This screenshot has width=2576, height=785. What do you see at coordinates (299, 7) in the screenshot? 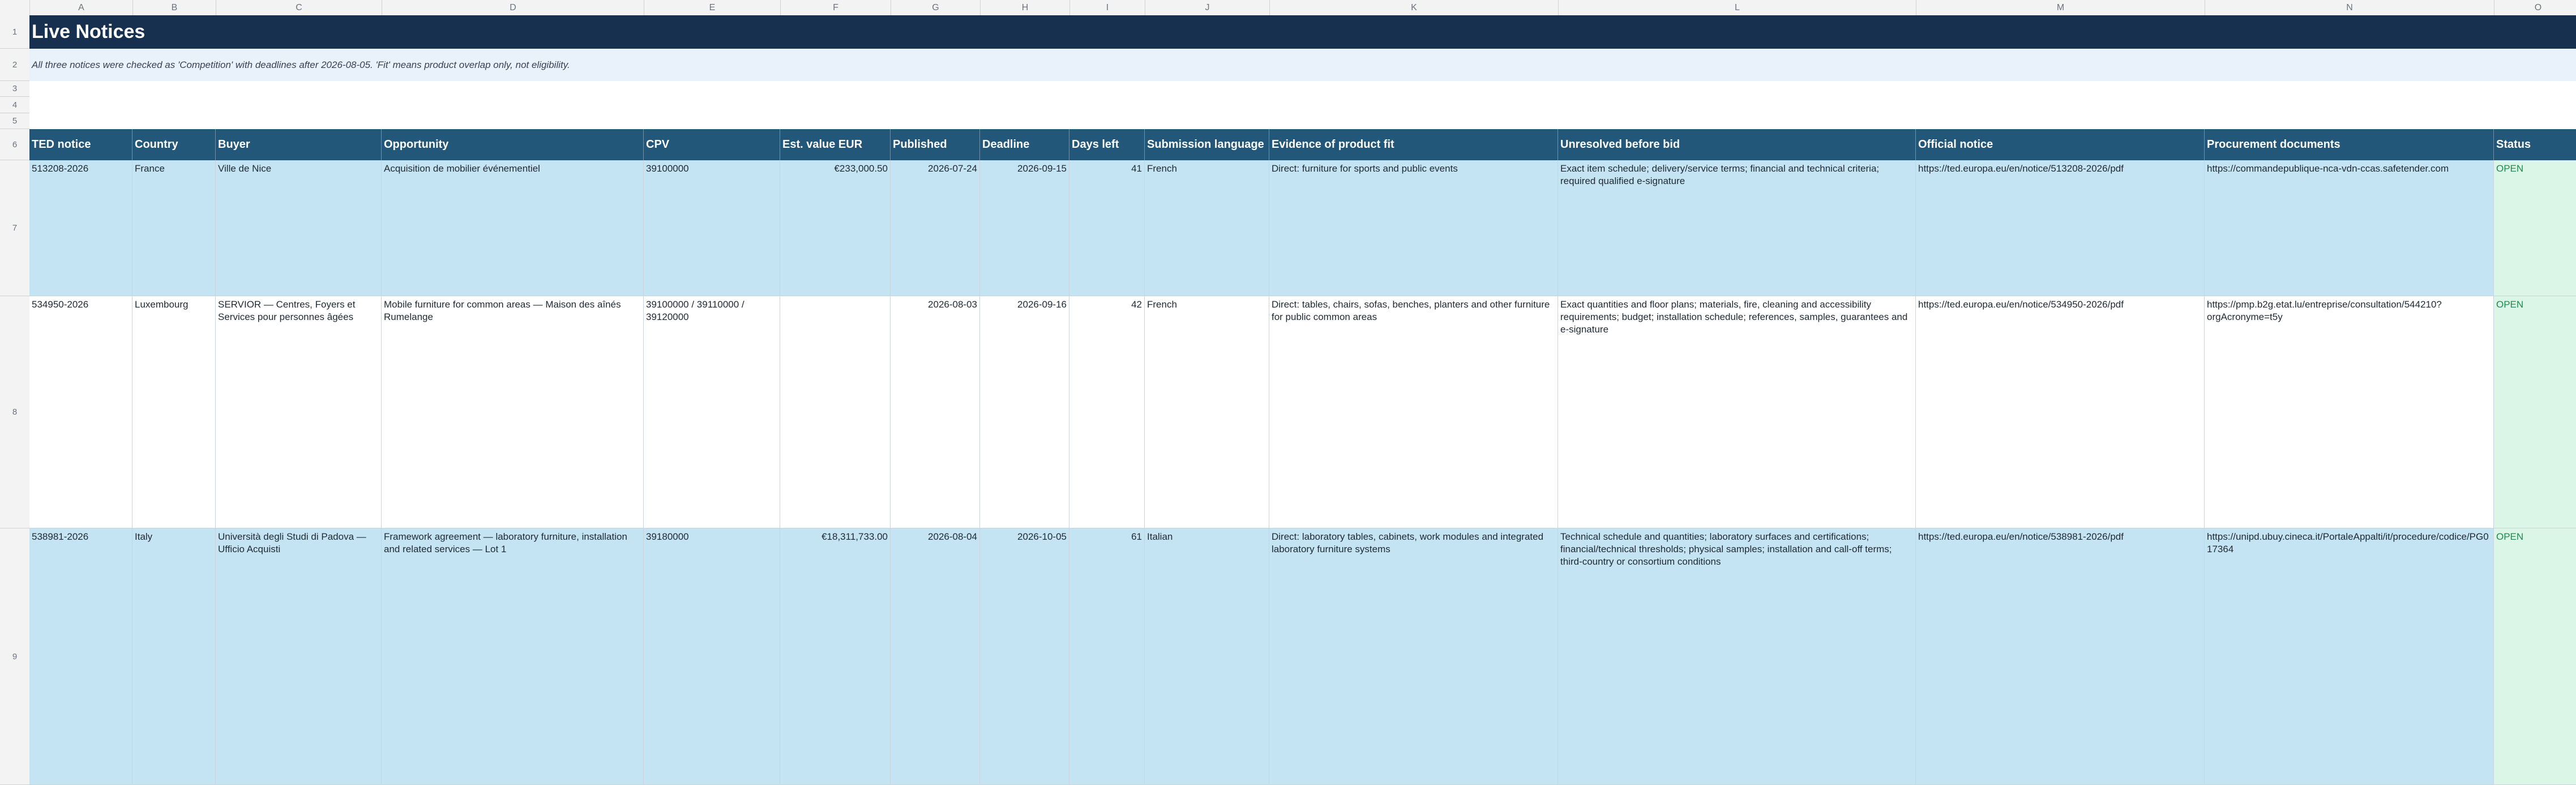
I see `column-letter-c: C` at bounding box center [299, 7].